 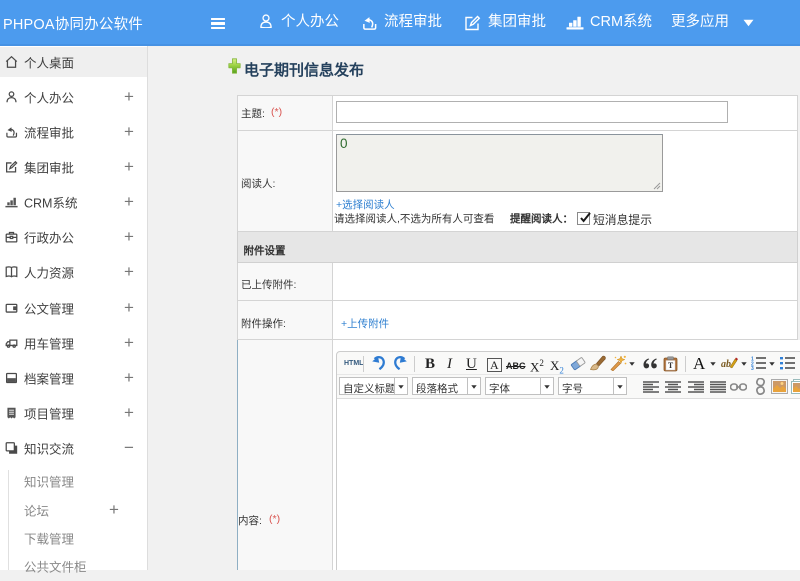 I want to click on svg-text: 3, so click(x=752, y=368).